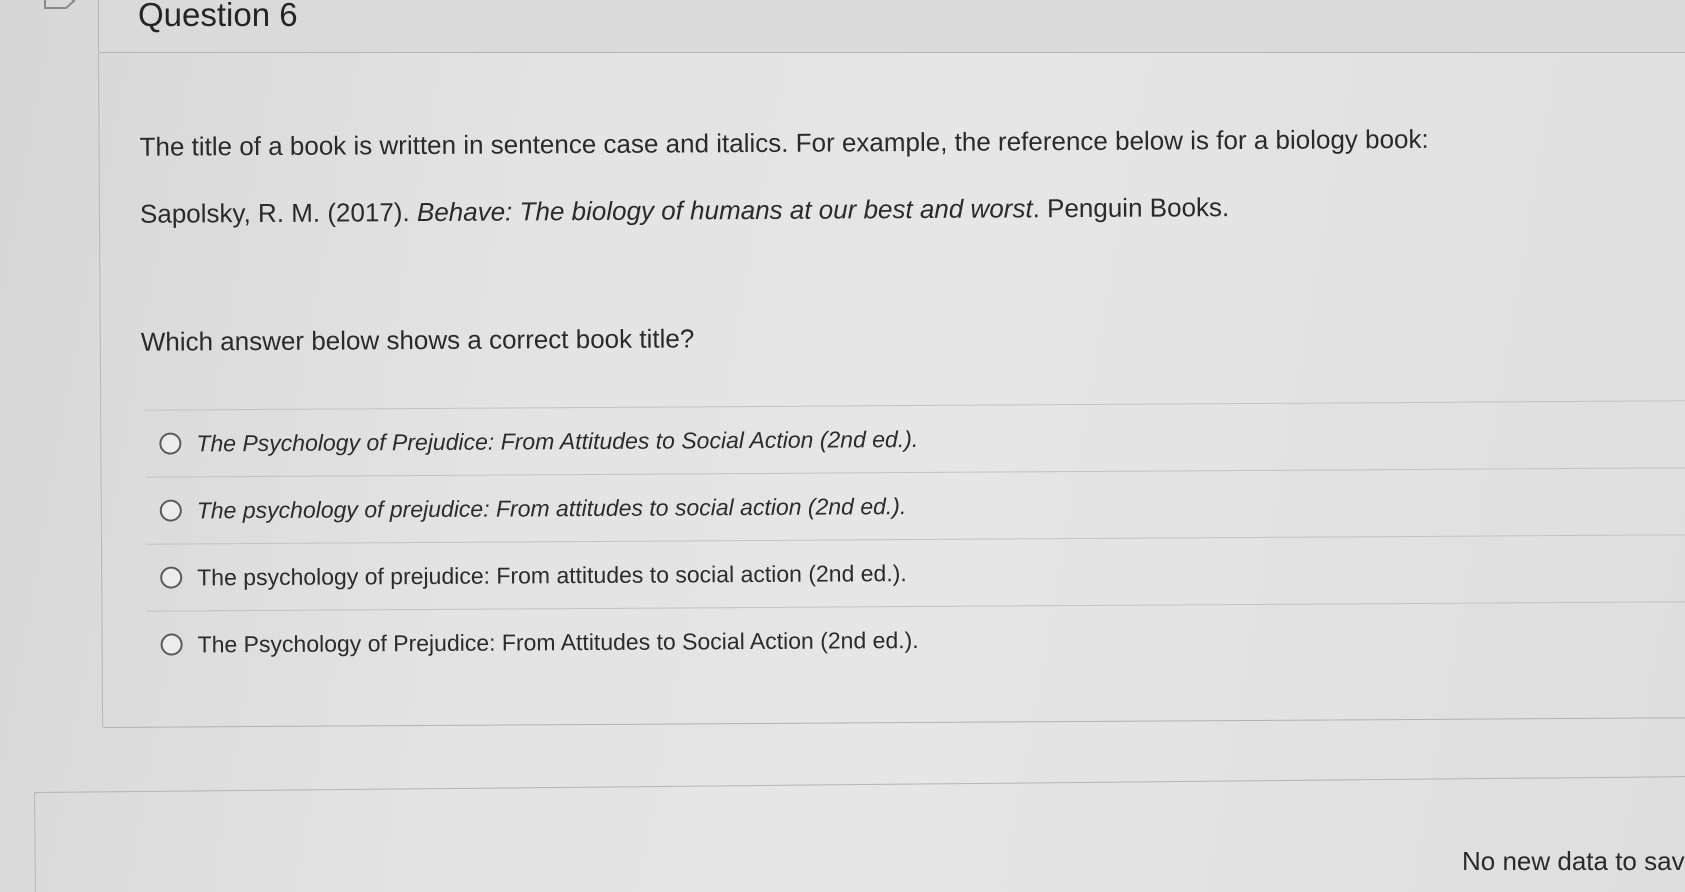 This screenshot has width=1685, height=892. Describe the element at coordinates (859, 833) in the screenshot. I see `footer-panel` at that location.